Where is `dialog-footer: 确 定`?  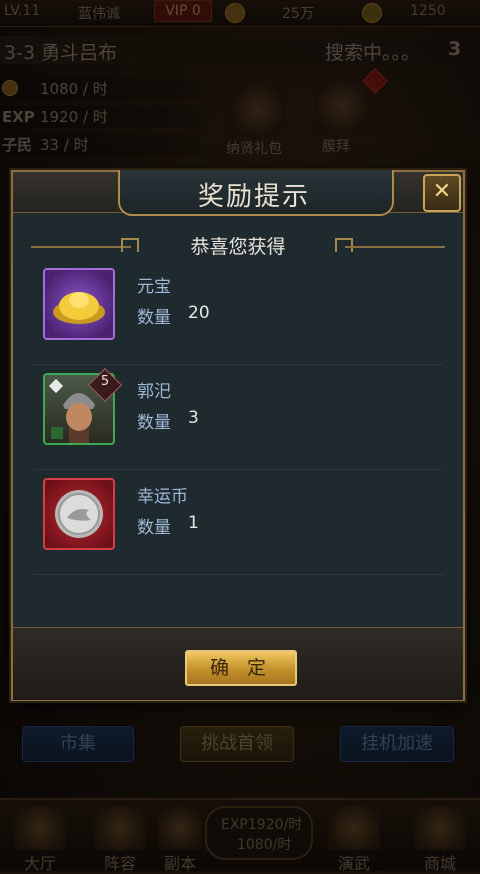 dialog-footer: 确 定 is located at coordinates (238, 663).